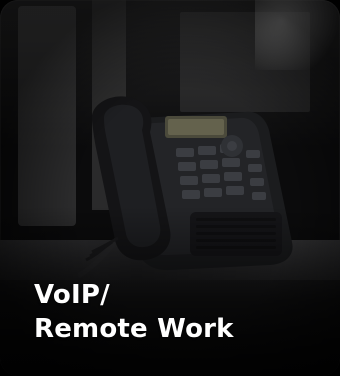 Image resolution: width=340 pixels, height=376 pixels. I want to click on card-title-line-2: Remote Work, so click(134, 329).